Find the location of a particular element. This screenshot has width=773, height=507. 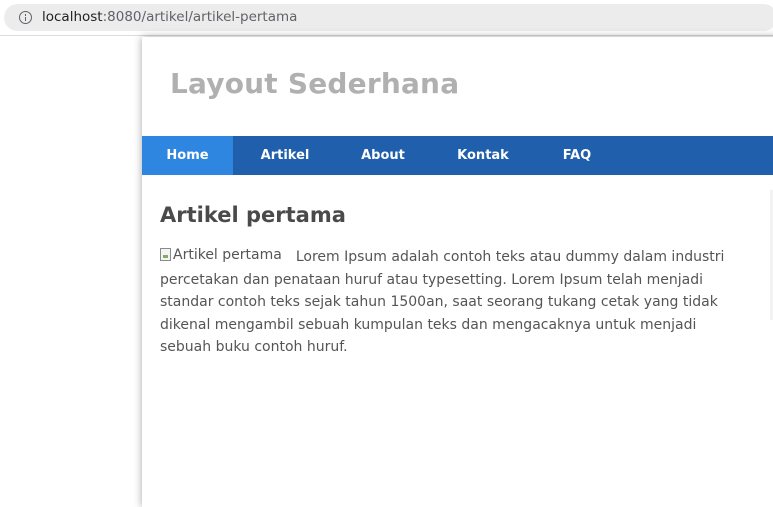

broken-image-icon is located at coordinates (165, 254).